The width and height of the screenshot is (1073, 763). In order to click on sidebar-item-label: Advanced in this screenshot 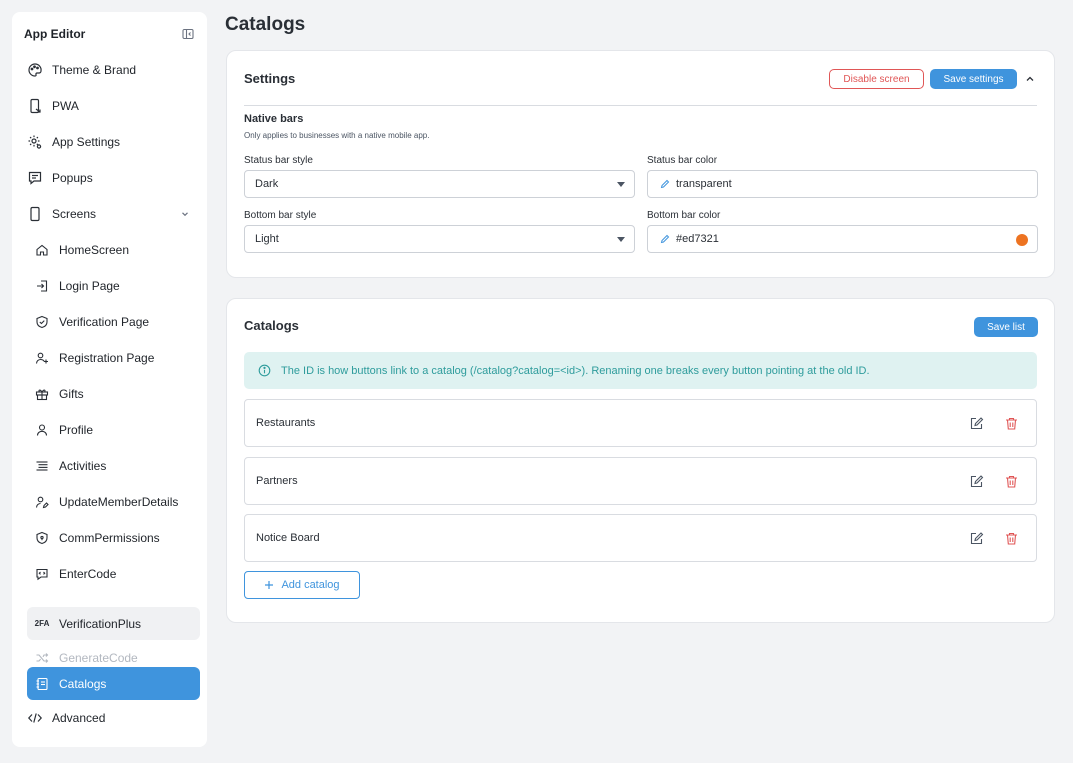, I will do `click(79, 718)`.